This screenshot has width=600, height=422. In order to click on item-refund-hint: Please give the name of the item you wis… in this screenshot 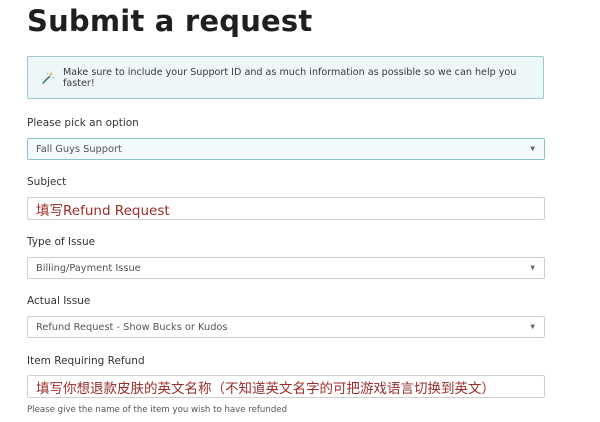, I will do `click(157, 410)`.